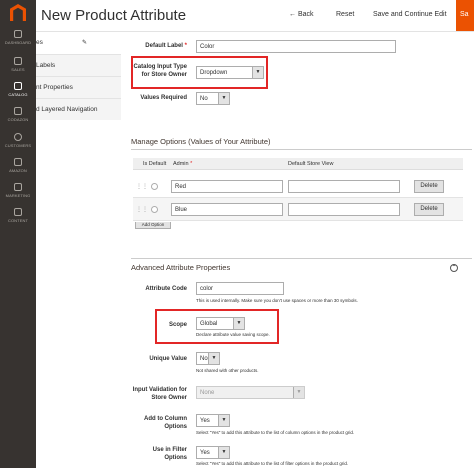 This screenshot has height=468, width=474. I want to click on add-to-column-label: Add to Column Options, so click(165, 423).